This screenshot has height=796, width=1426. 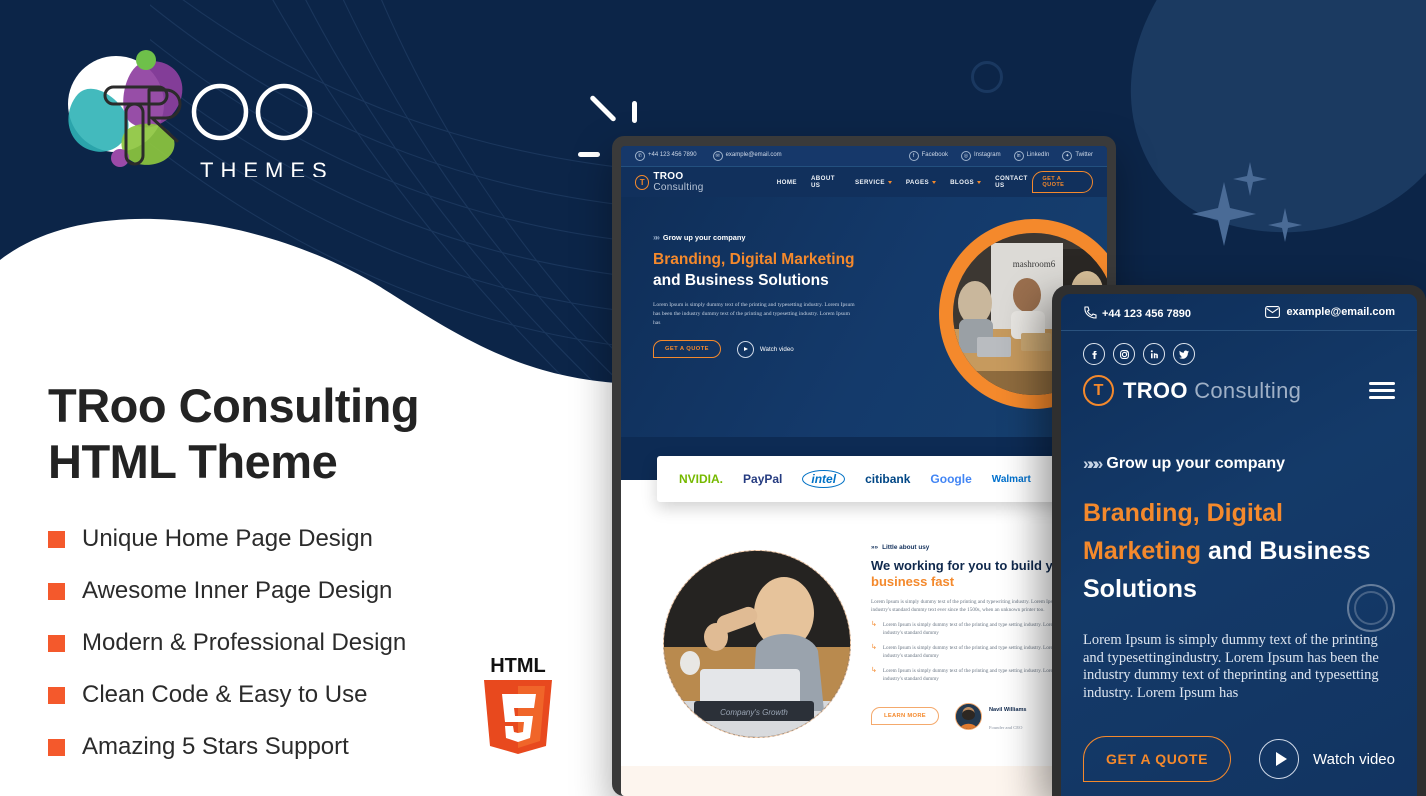 I want to click on chevrons-right-icon: »»», so click(x=1093, y=463).